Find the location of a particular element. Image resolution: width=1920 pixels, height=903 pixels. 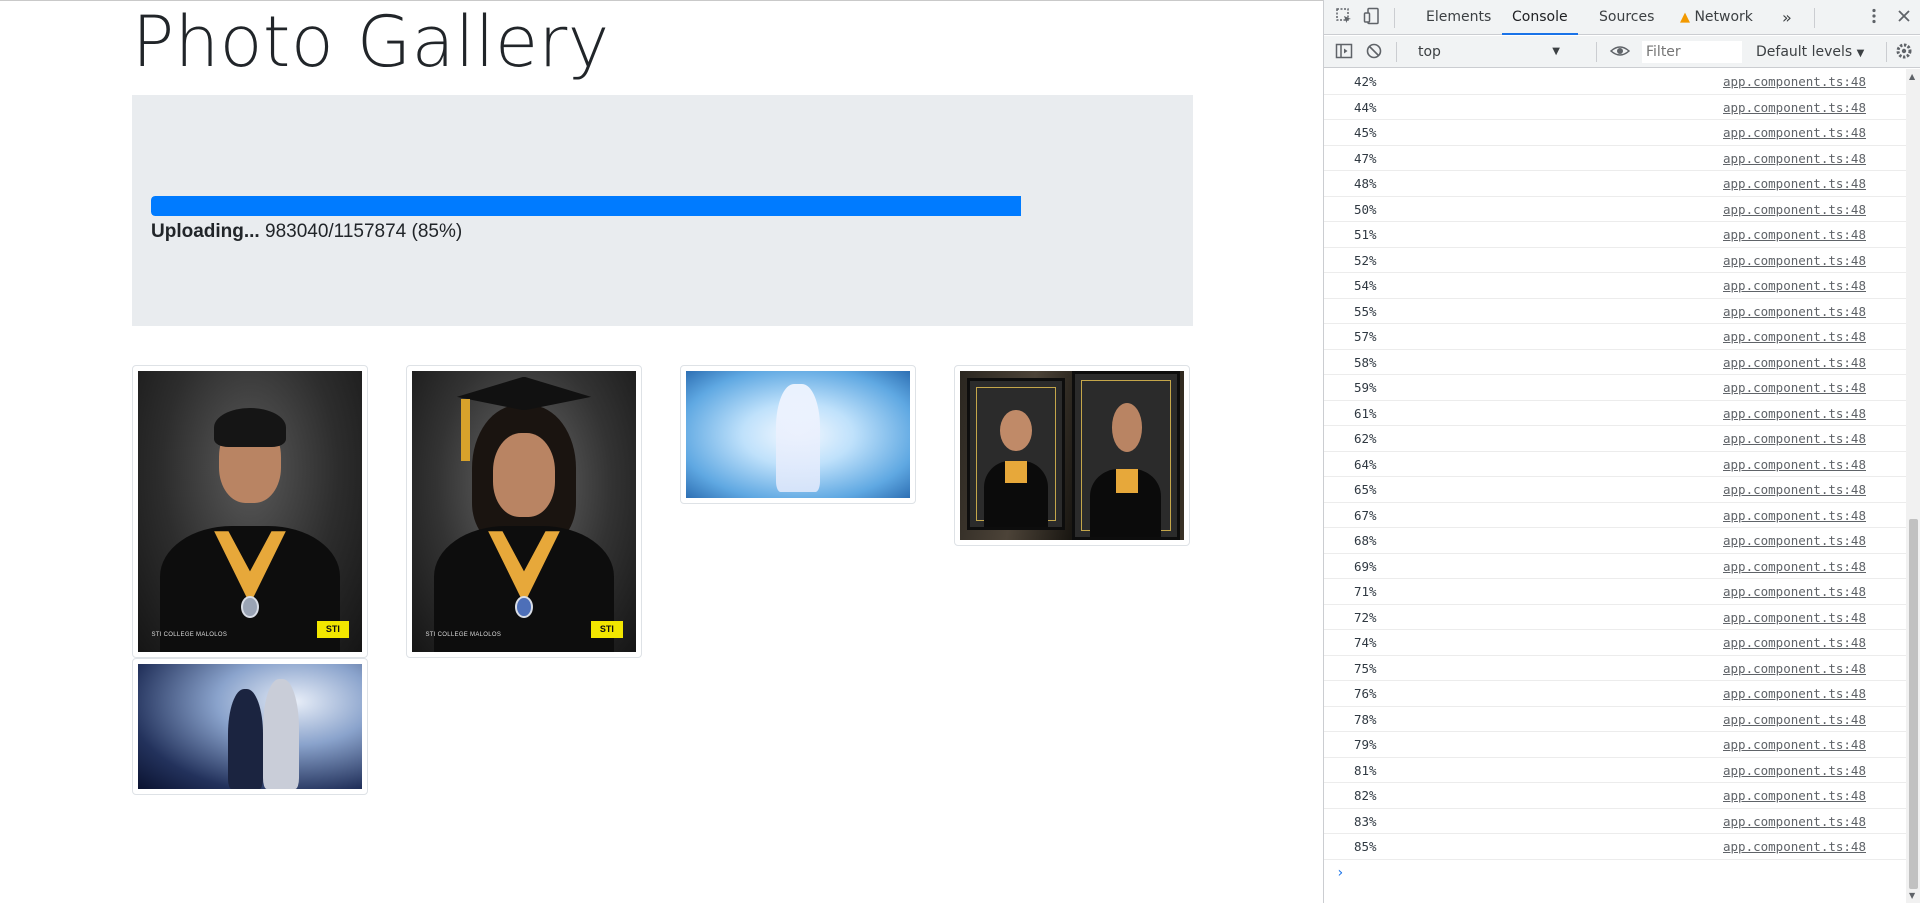

console-log-message: 47% is located at coordinates (1365, 158).